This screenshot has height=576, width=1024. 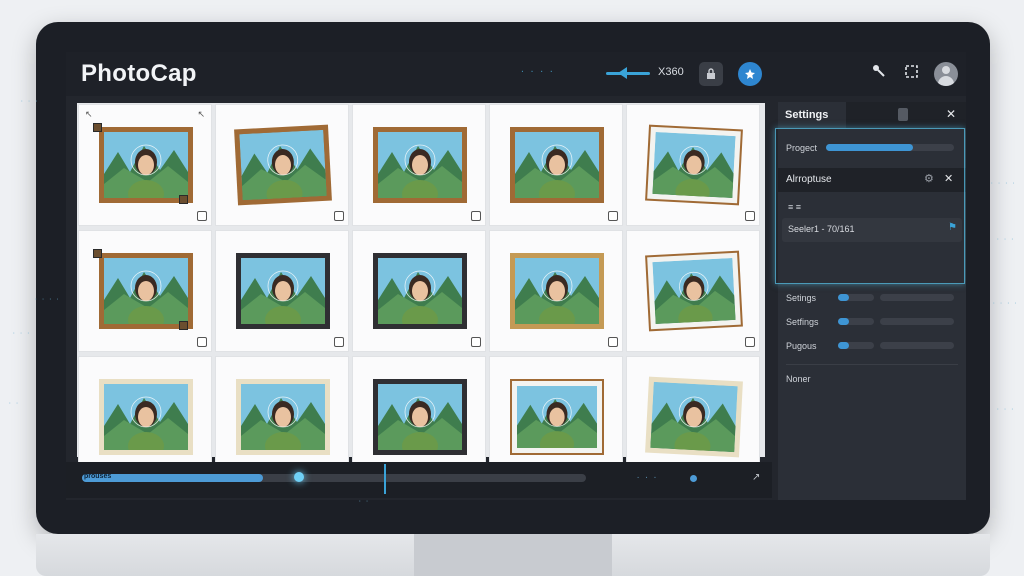 What do you see at coordinates (628, 73) in the screenshot?
I see `zoom-slider` at bounding box center [628, 73].